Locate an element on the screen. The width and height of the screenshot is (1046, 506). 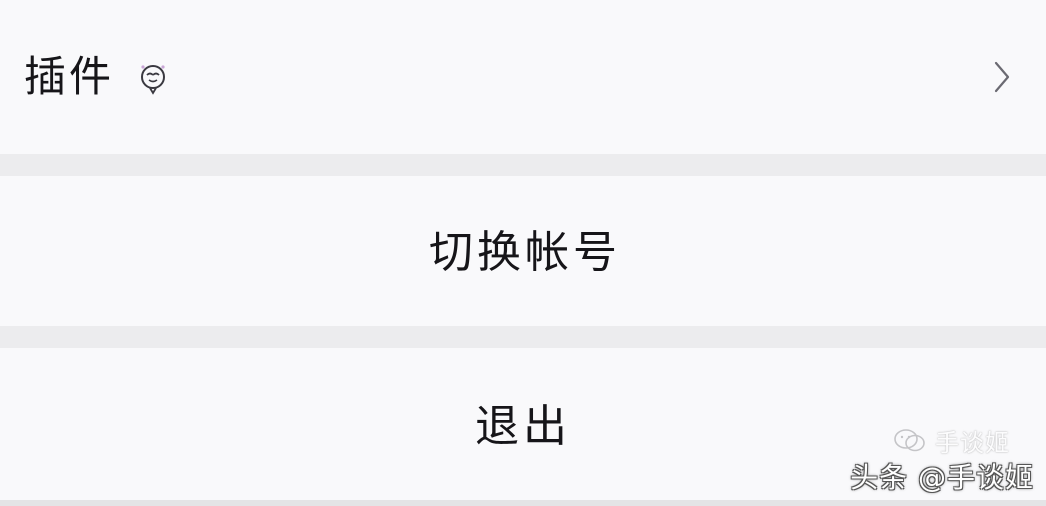
bottom-divider is located at coordinates (523, 503).